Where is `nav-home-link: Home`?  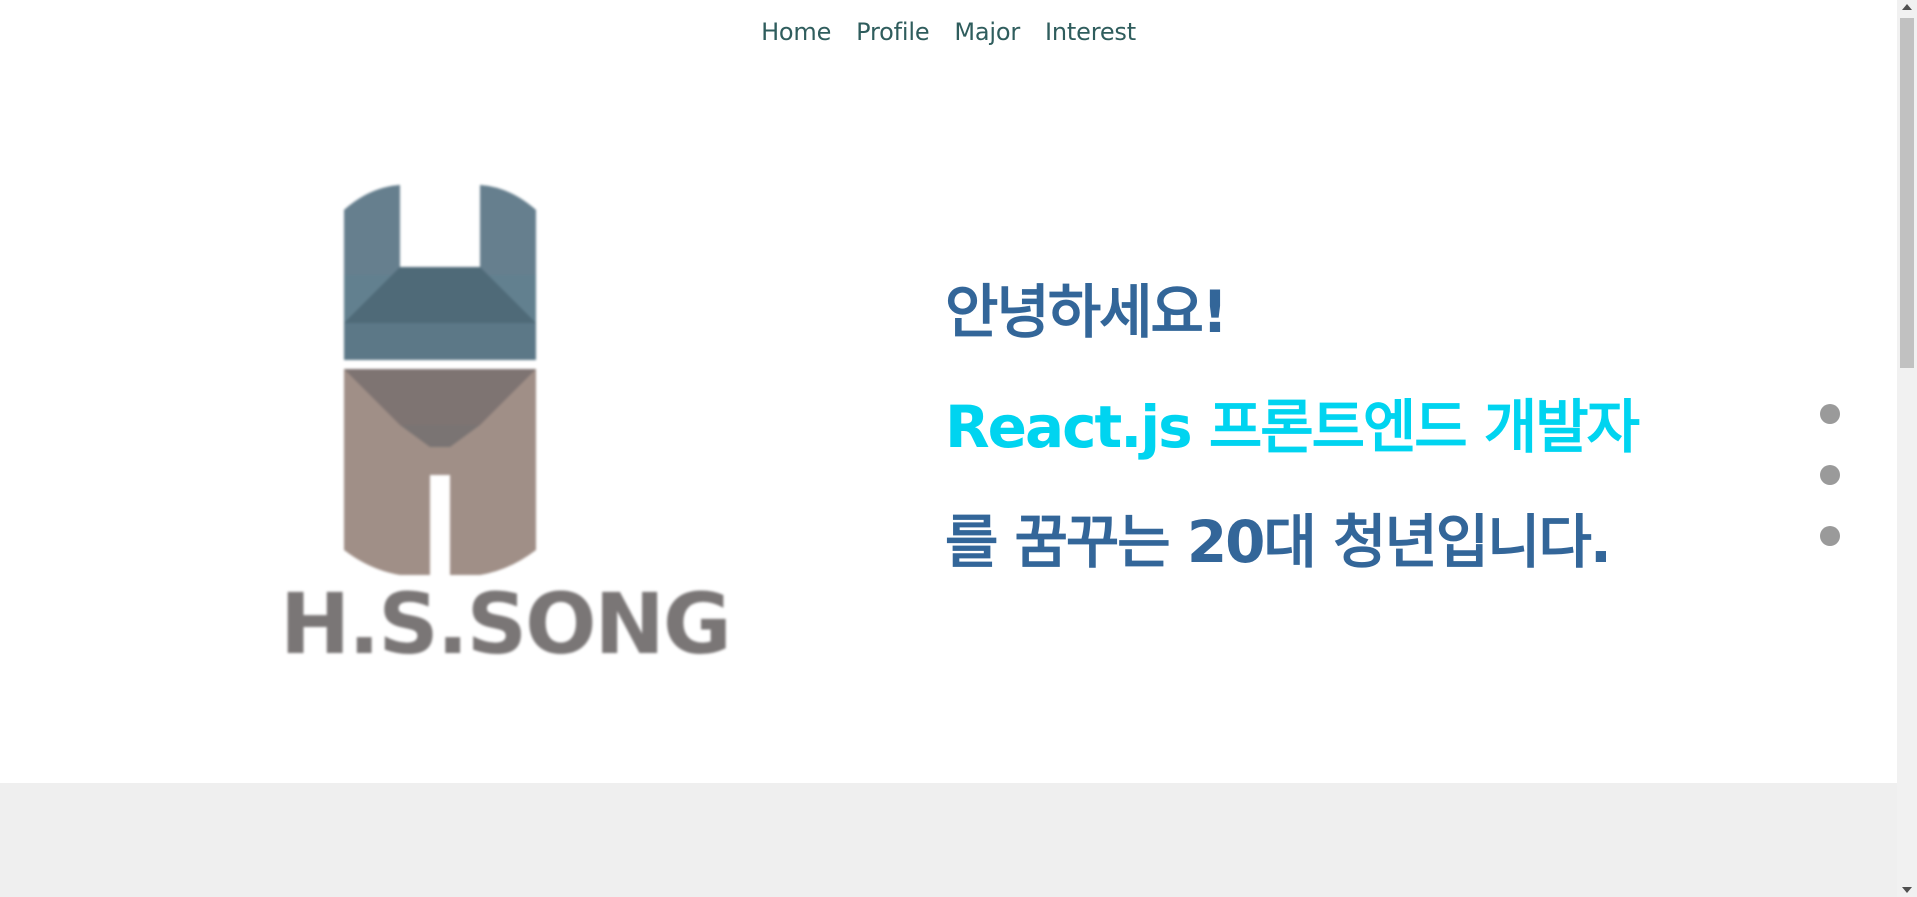 nav-home-link: Home is located at coordinates (796, 32).